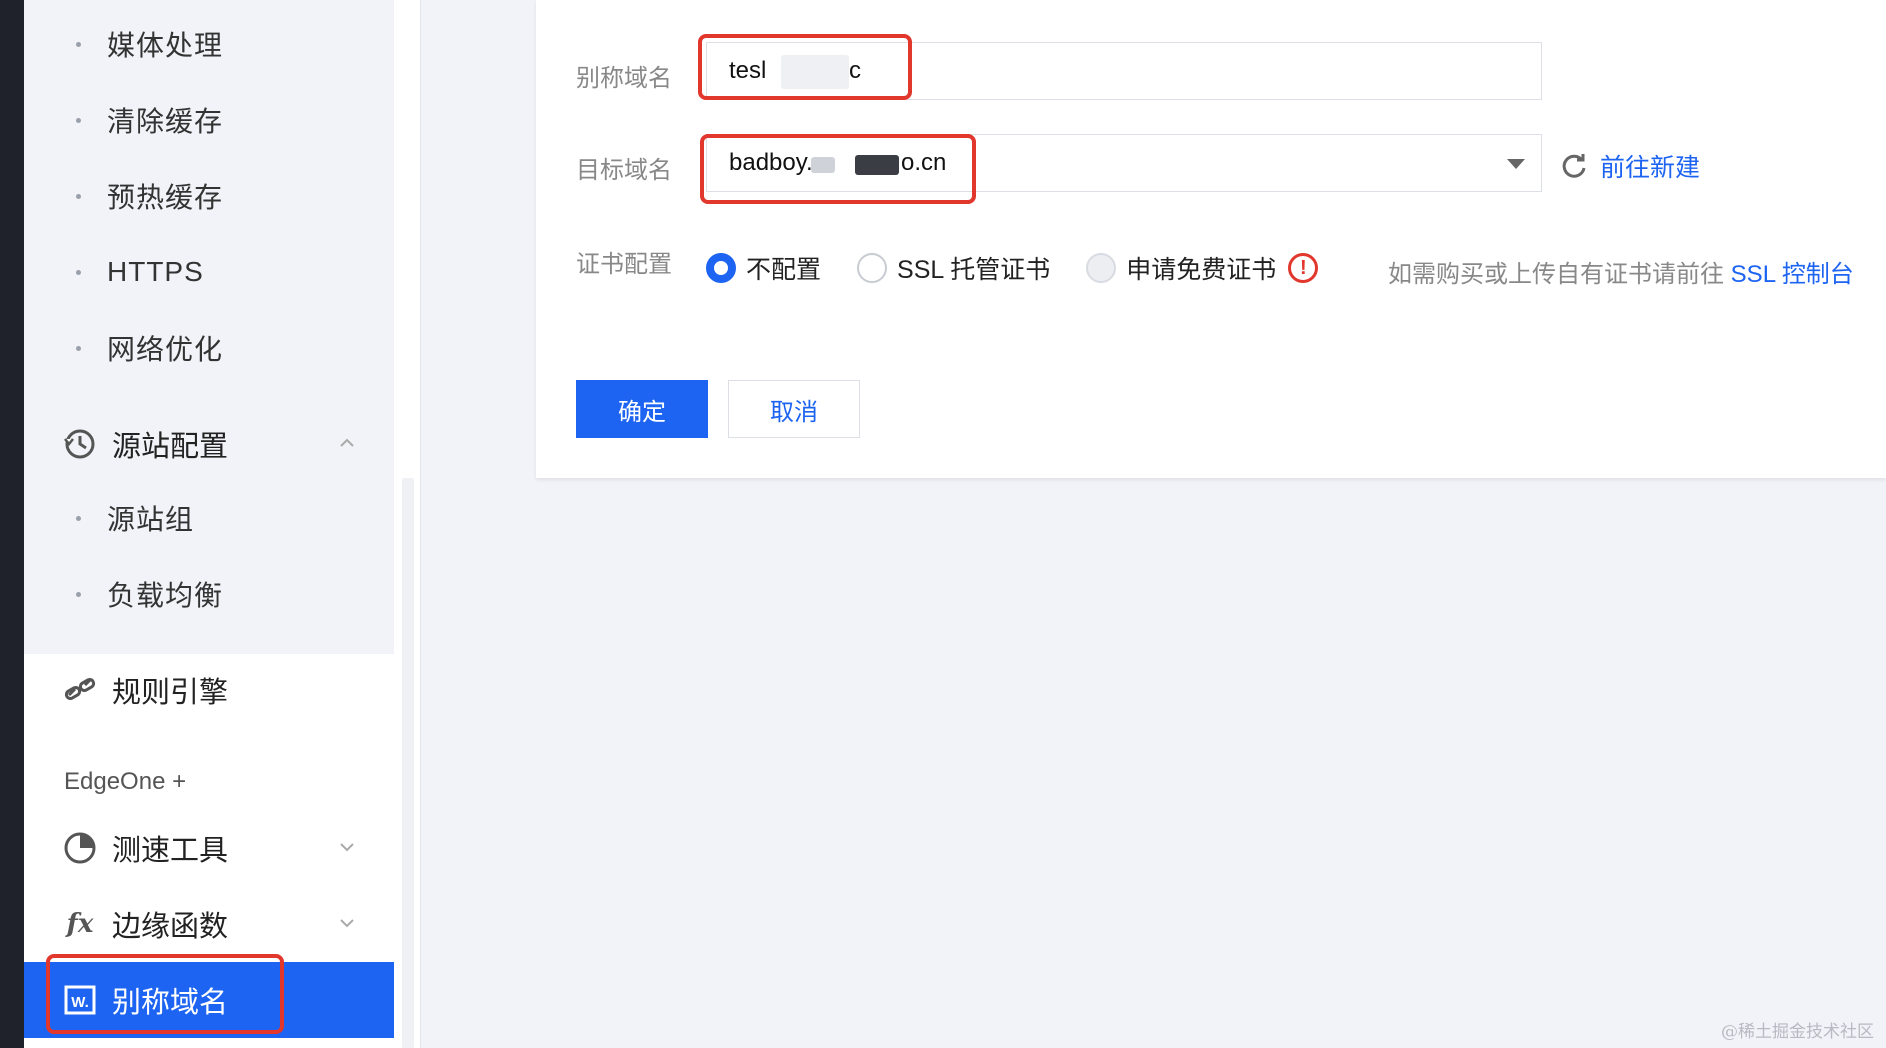  I want to click on sidebar-group-speed-test: 测速工具, so click(209, 848).